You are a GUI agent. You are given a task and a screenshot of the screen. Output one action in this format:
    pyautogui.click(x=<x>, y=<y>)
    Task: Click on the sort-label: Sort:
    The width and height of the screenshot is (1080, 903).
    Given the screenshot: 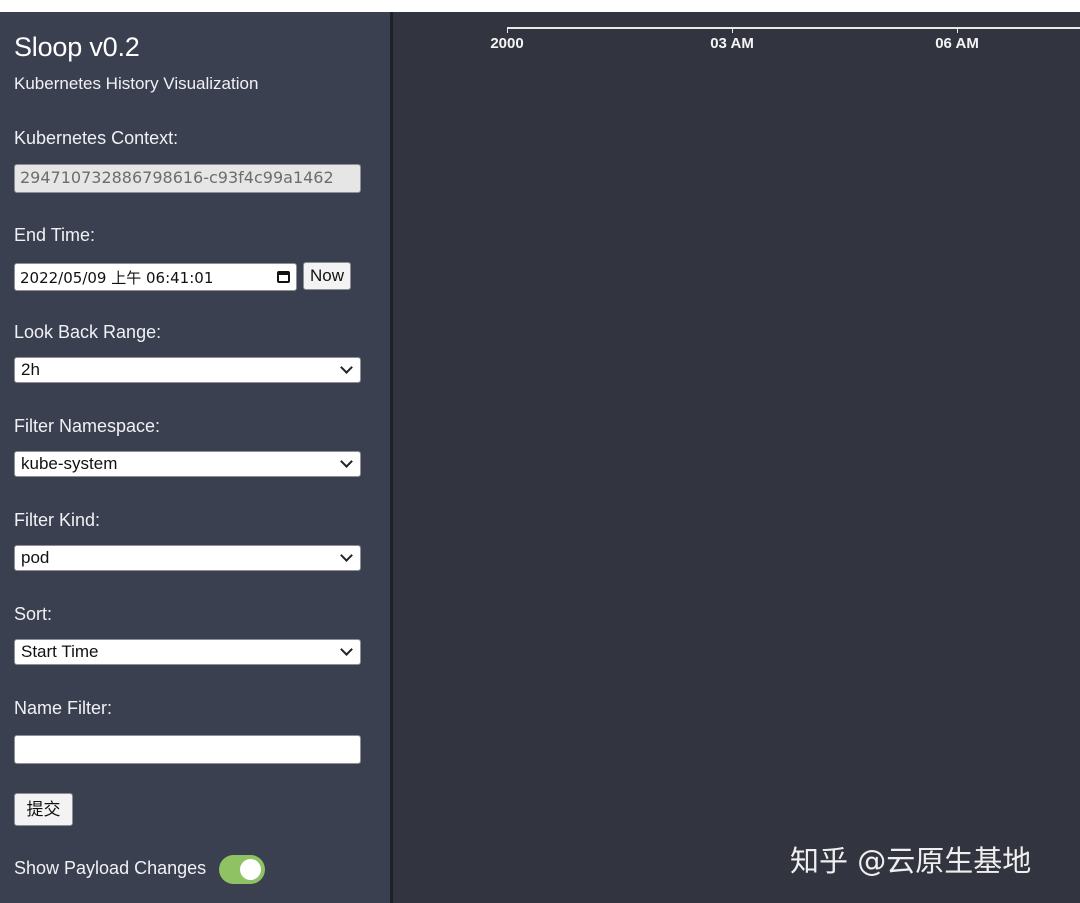 What is the action you would take?
    pyautogui.click(x=33, y=614)
    